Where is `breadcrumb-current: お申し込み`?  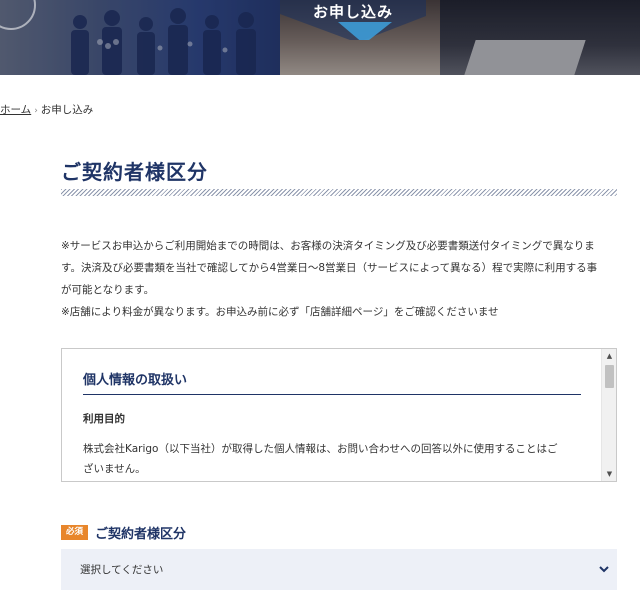
breadcrumb-current: お申し込み is located at coordinates (67, 110).